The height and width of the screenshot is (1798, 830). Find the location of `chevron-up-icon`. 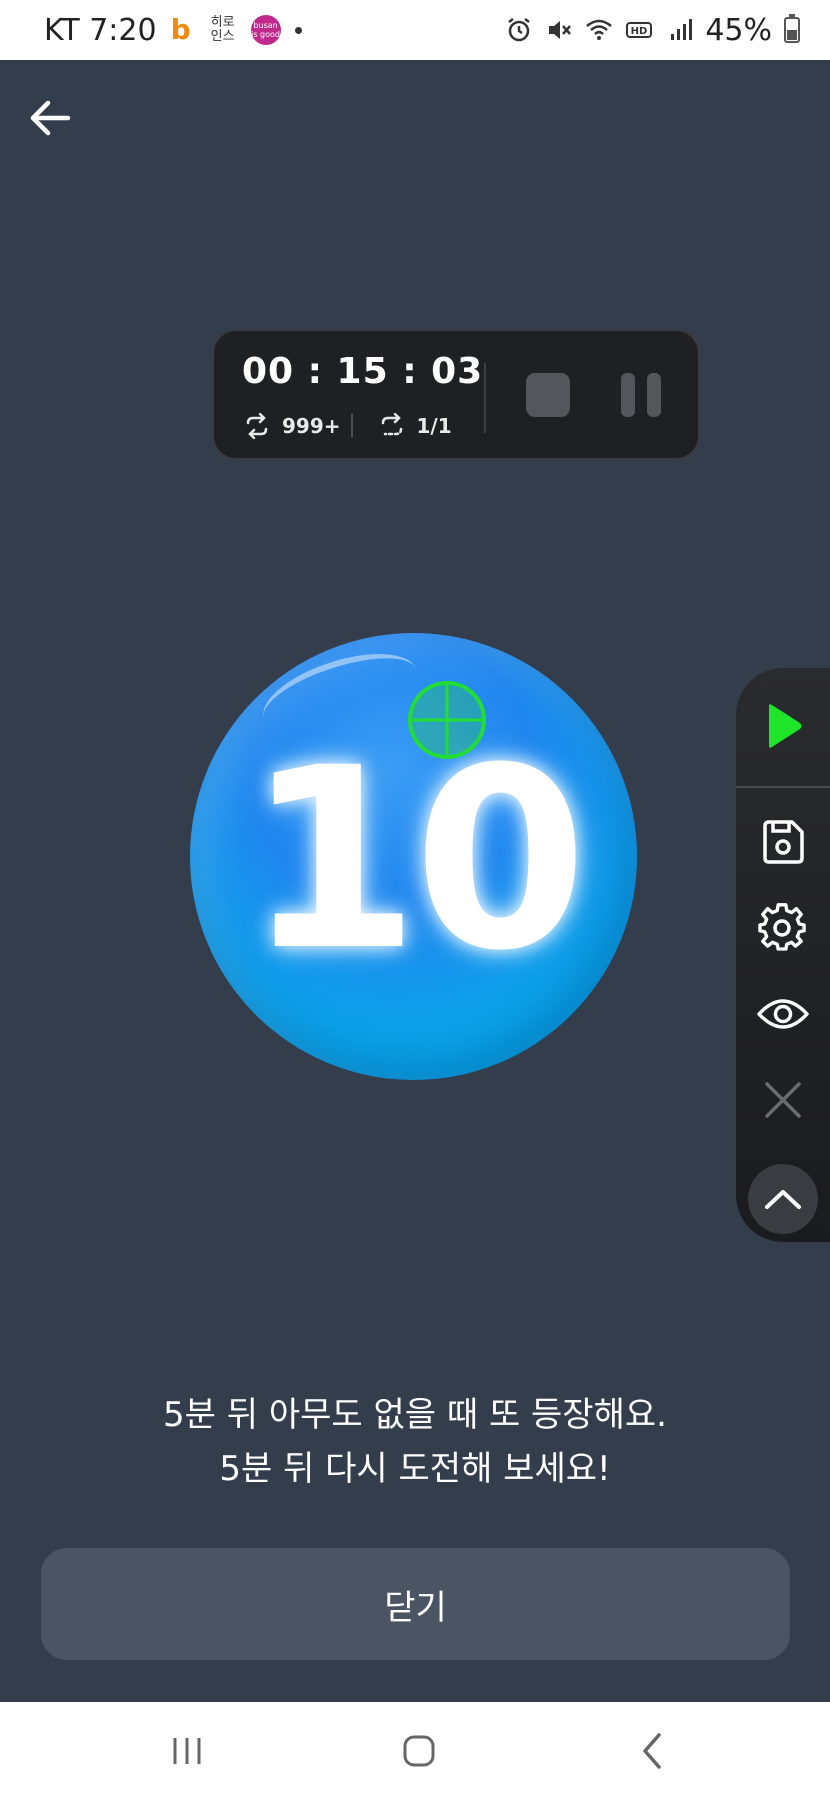

chevron-up-icon is located at coordinates (783, 1199).